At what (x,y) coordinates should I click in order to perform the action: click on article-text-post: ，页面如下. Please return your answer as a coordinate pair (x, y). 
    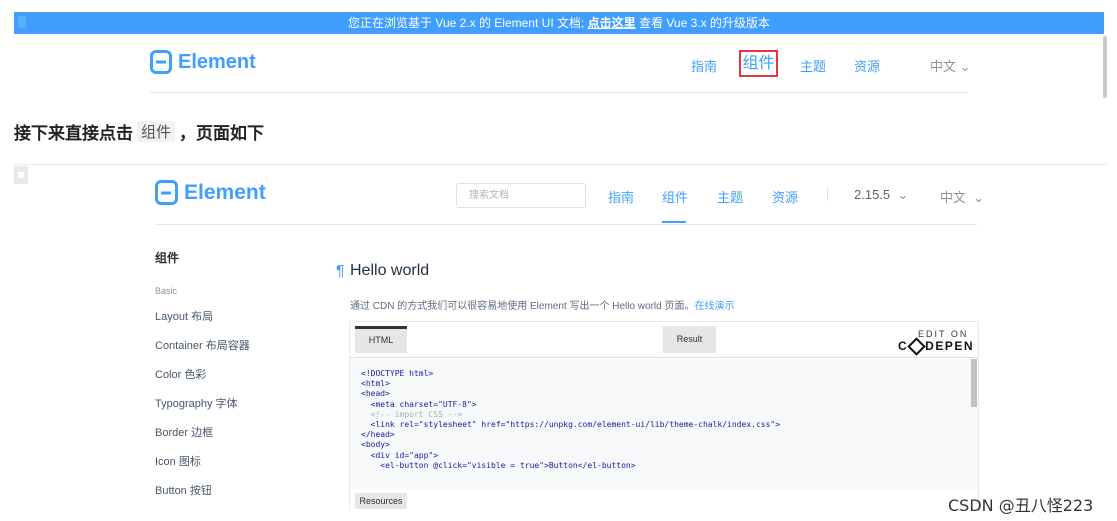
    Looking at the image, I should click on (222, 133).